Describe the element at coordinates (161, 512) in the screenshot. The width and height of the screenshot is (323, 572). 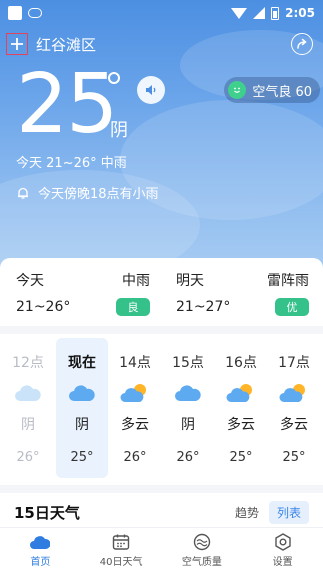
I see `fifteen-day-header: 15日天气 趋势 列表` at that location.